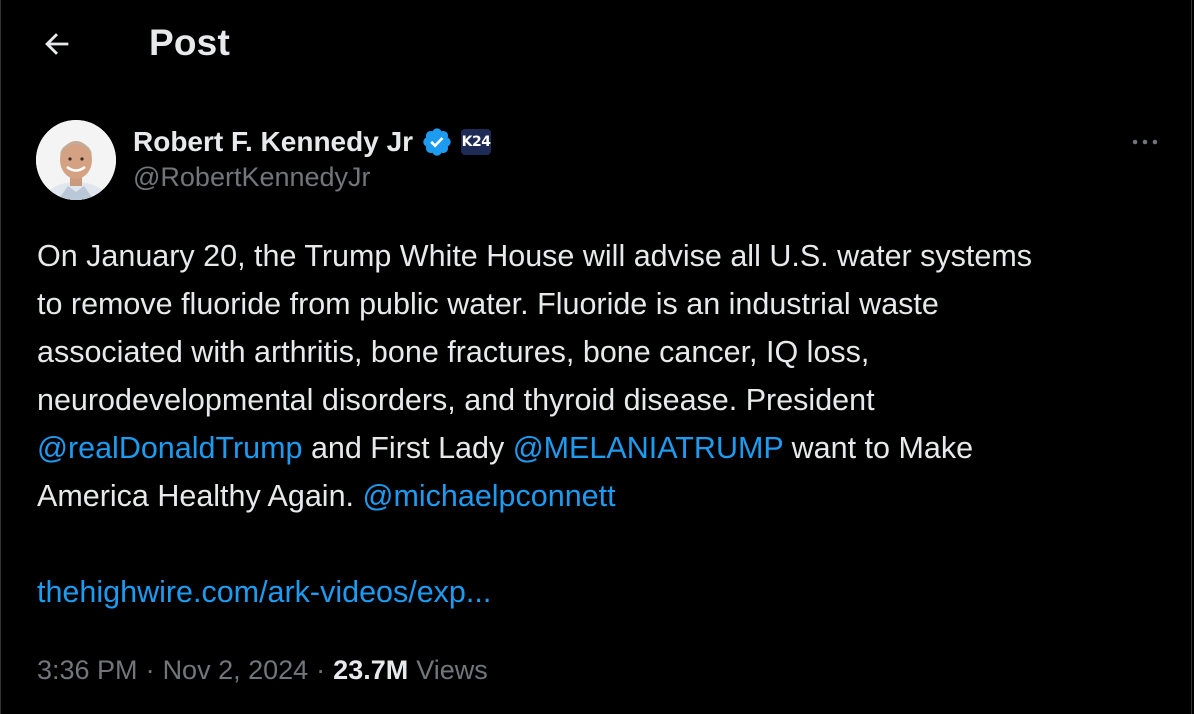 This screenshot has height=714, width=1194. What do you see at coordinates (200, 496) in the screenshot?
I see `tweet-text-segment: America Healthy Again.` at bounding box center [200, 496].